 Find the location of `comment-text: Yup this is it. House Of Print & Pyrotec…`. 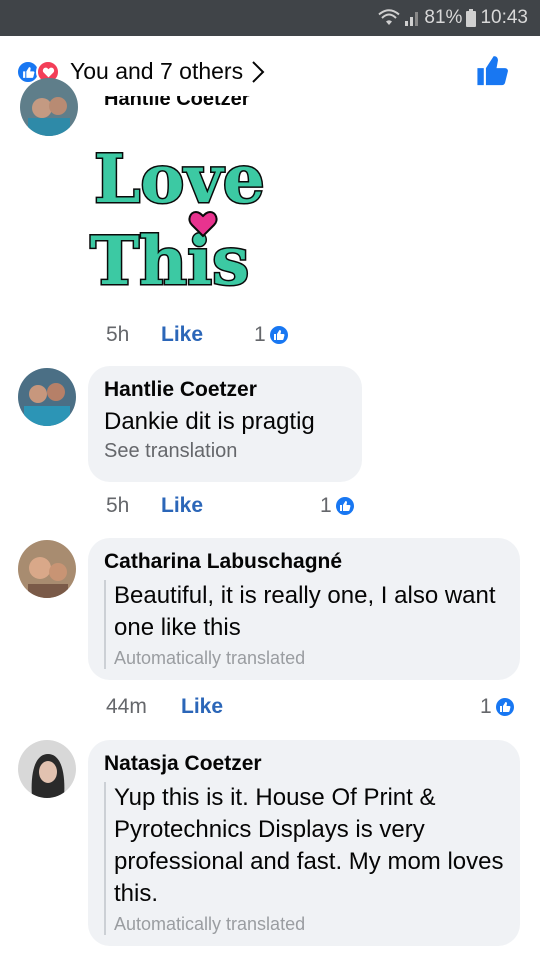

comment-text: Yup this is it. House Of Print & Pyrotec… is located at coordinates (309, 845).